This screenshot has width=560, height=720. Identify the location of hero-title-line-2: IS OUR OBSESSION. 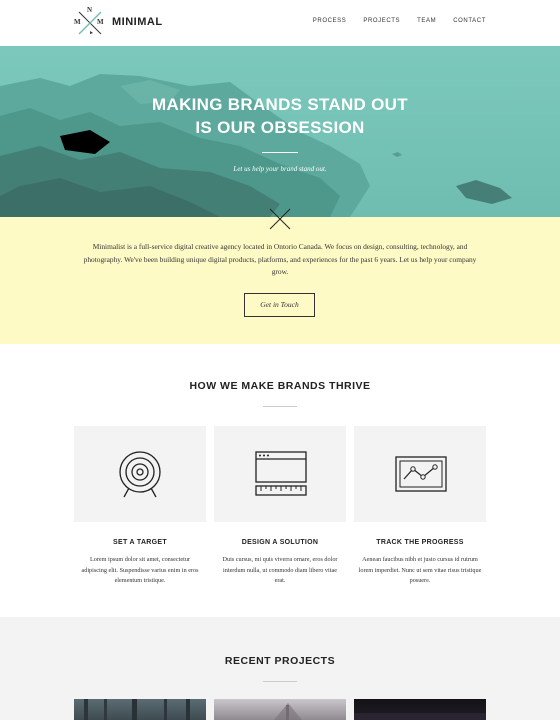
(280, 127).